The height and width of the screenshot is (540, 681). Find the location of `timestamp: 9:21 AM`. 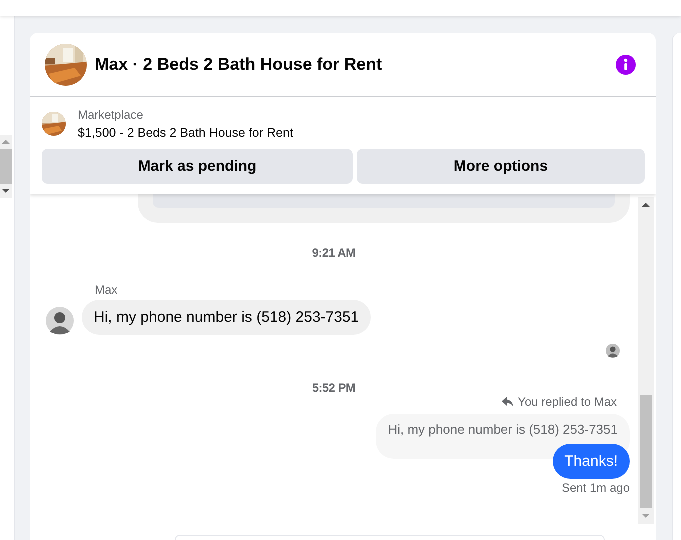

timestamp: 9:21 AM is located at coordinates (334, 253).